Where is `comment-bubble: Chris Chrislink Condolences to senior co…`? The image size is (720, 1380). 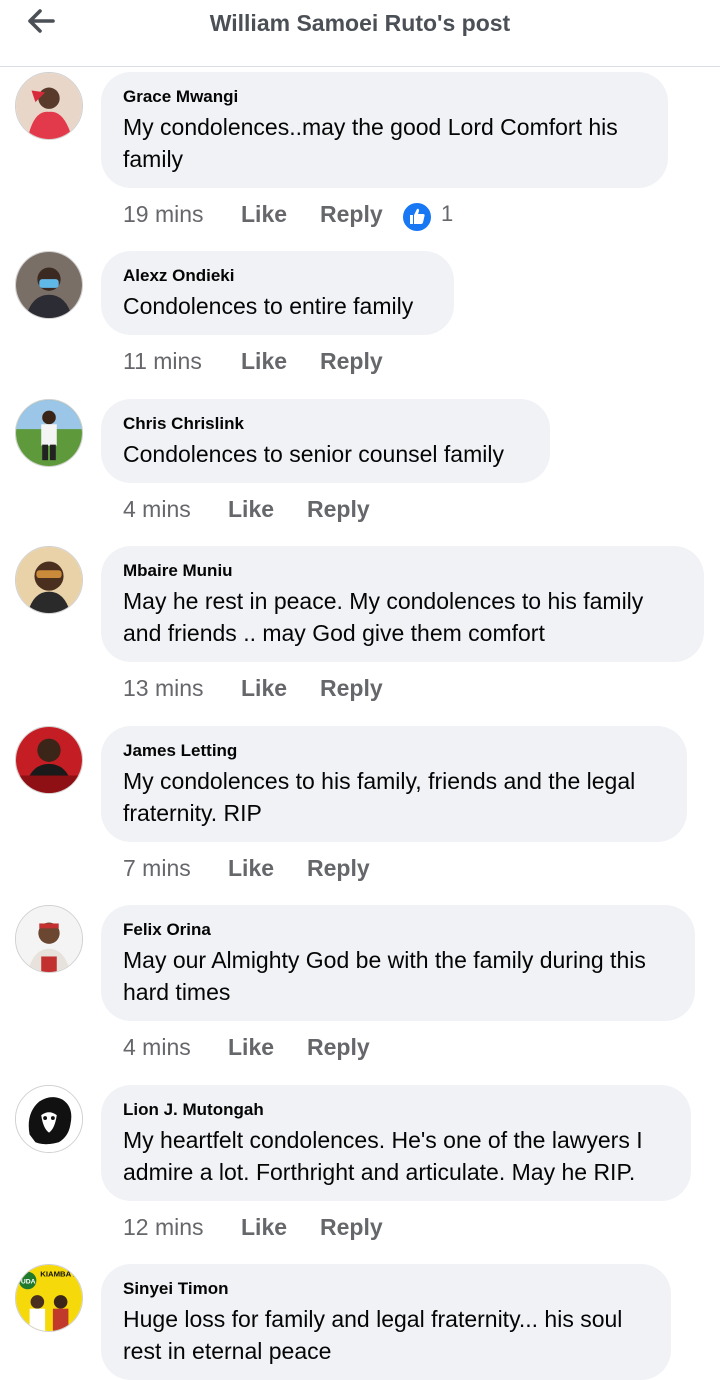
comment-bubble: Chris Chrislink Condolences to senior co… is located at coordinates (325, 441).